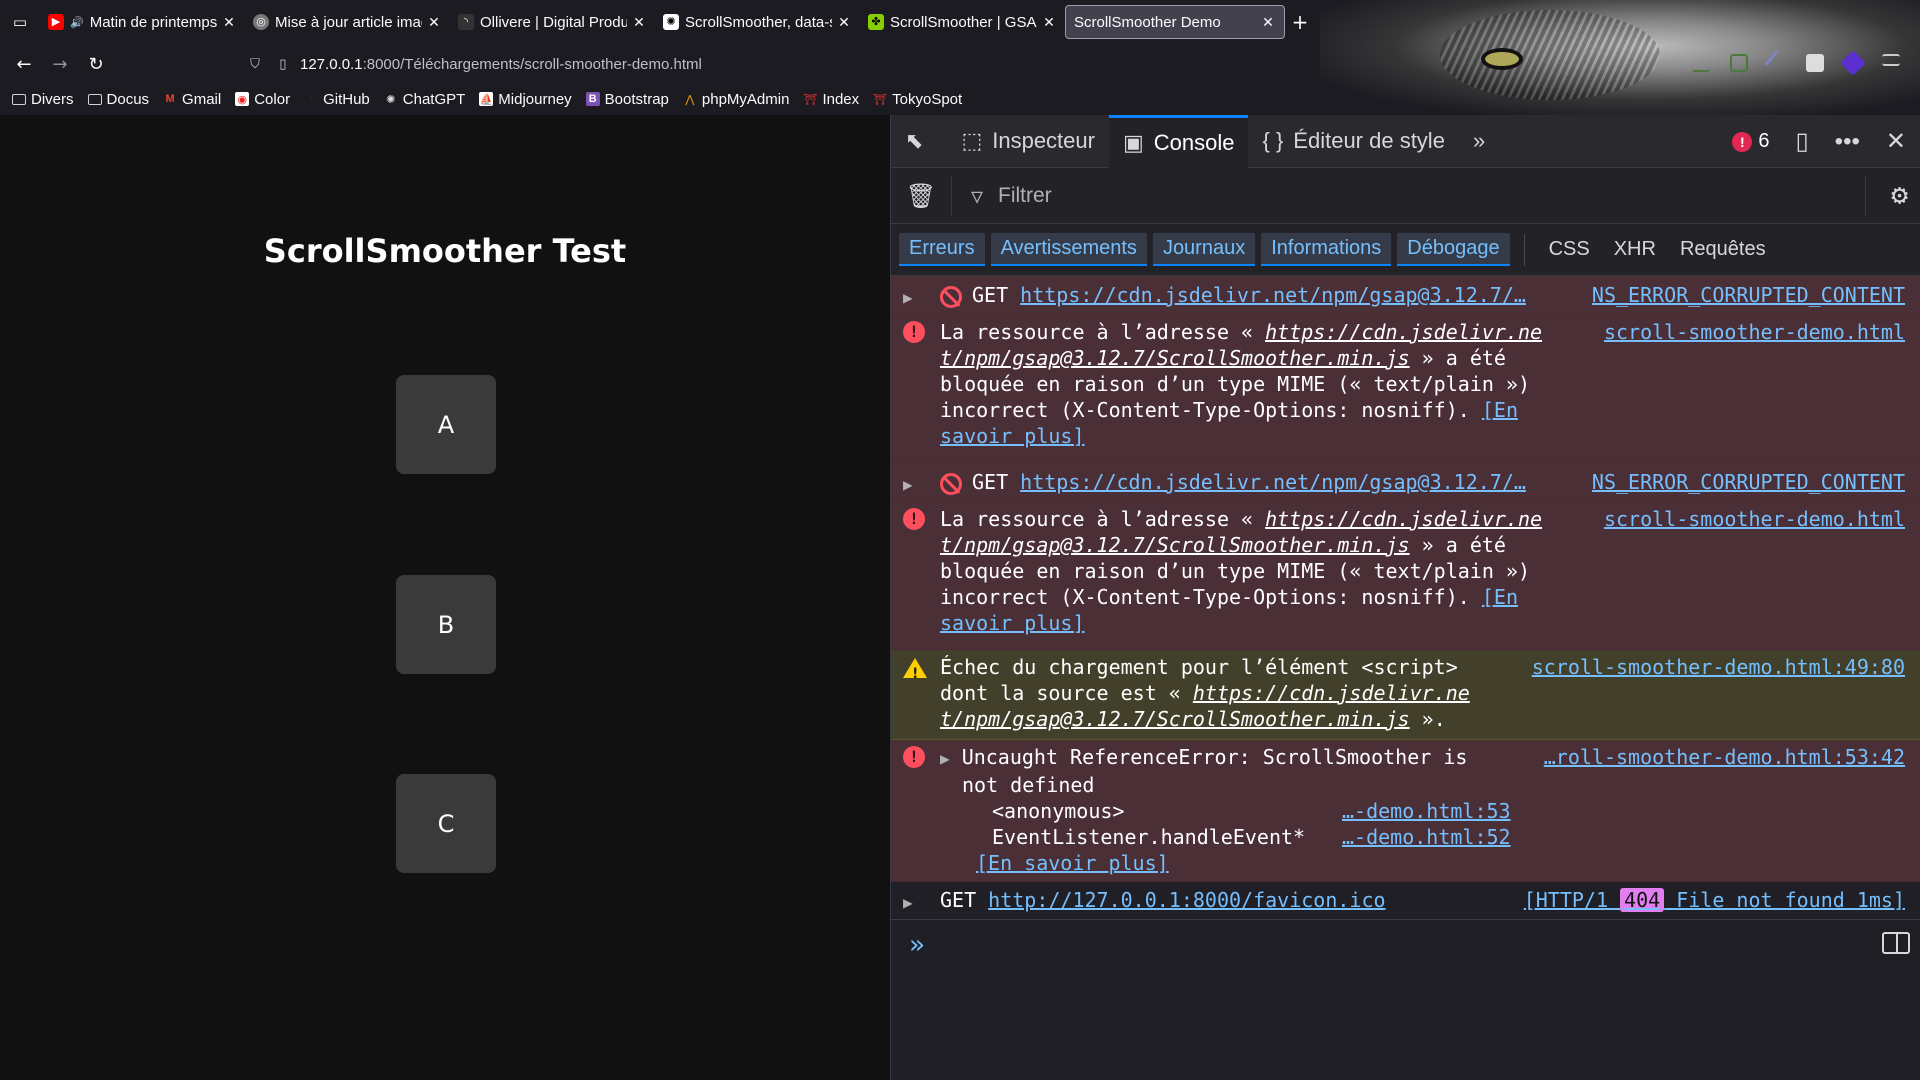  I want to click on addon-icon, so click(1853, 63).